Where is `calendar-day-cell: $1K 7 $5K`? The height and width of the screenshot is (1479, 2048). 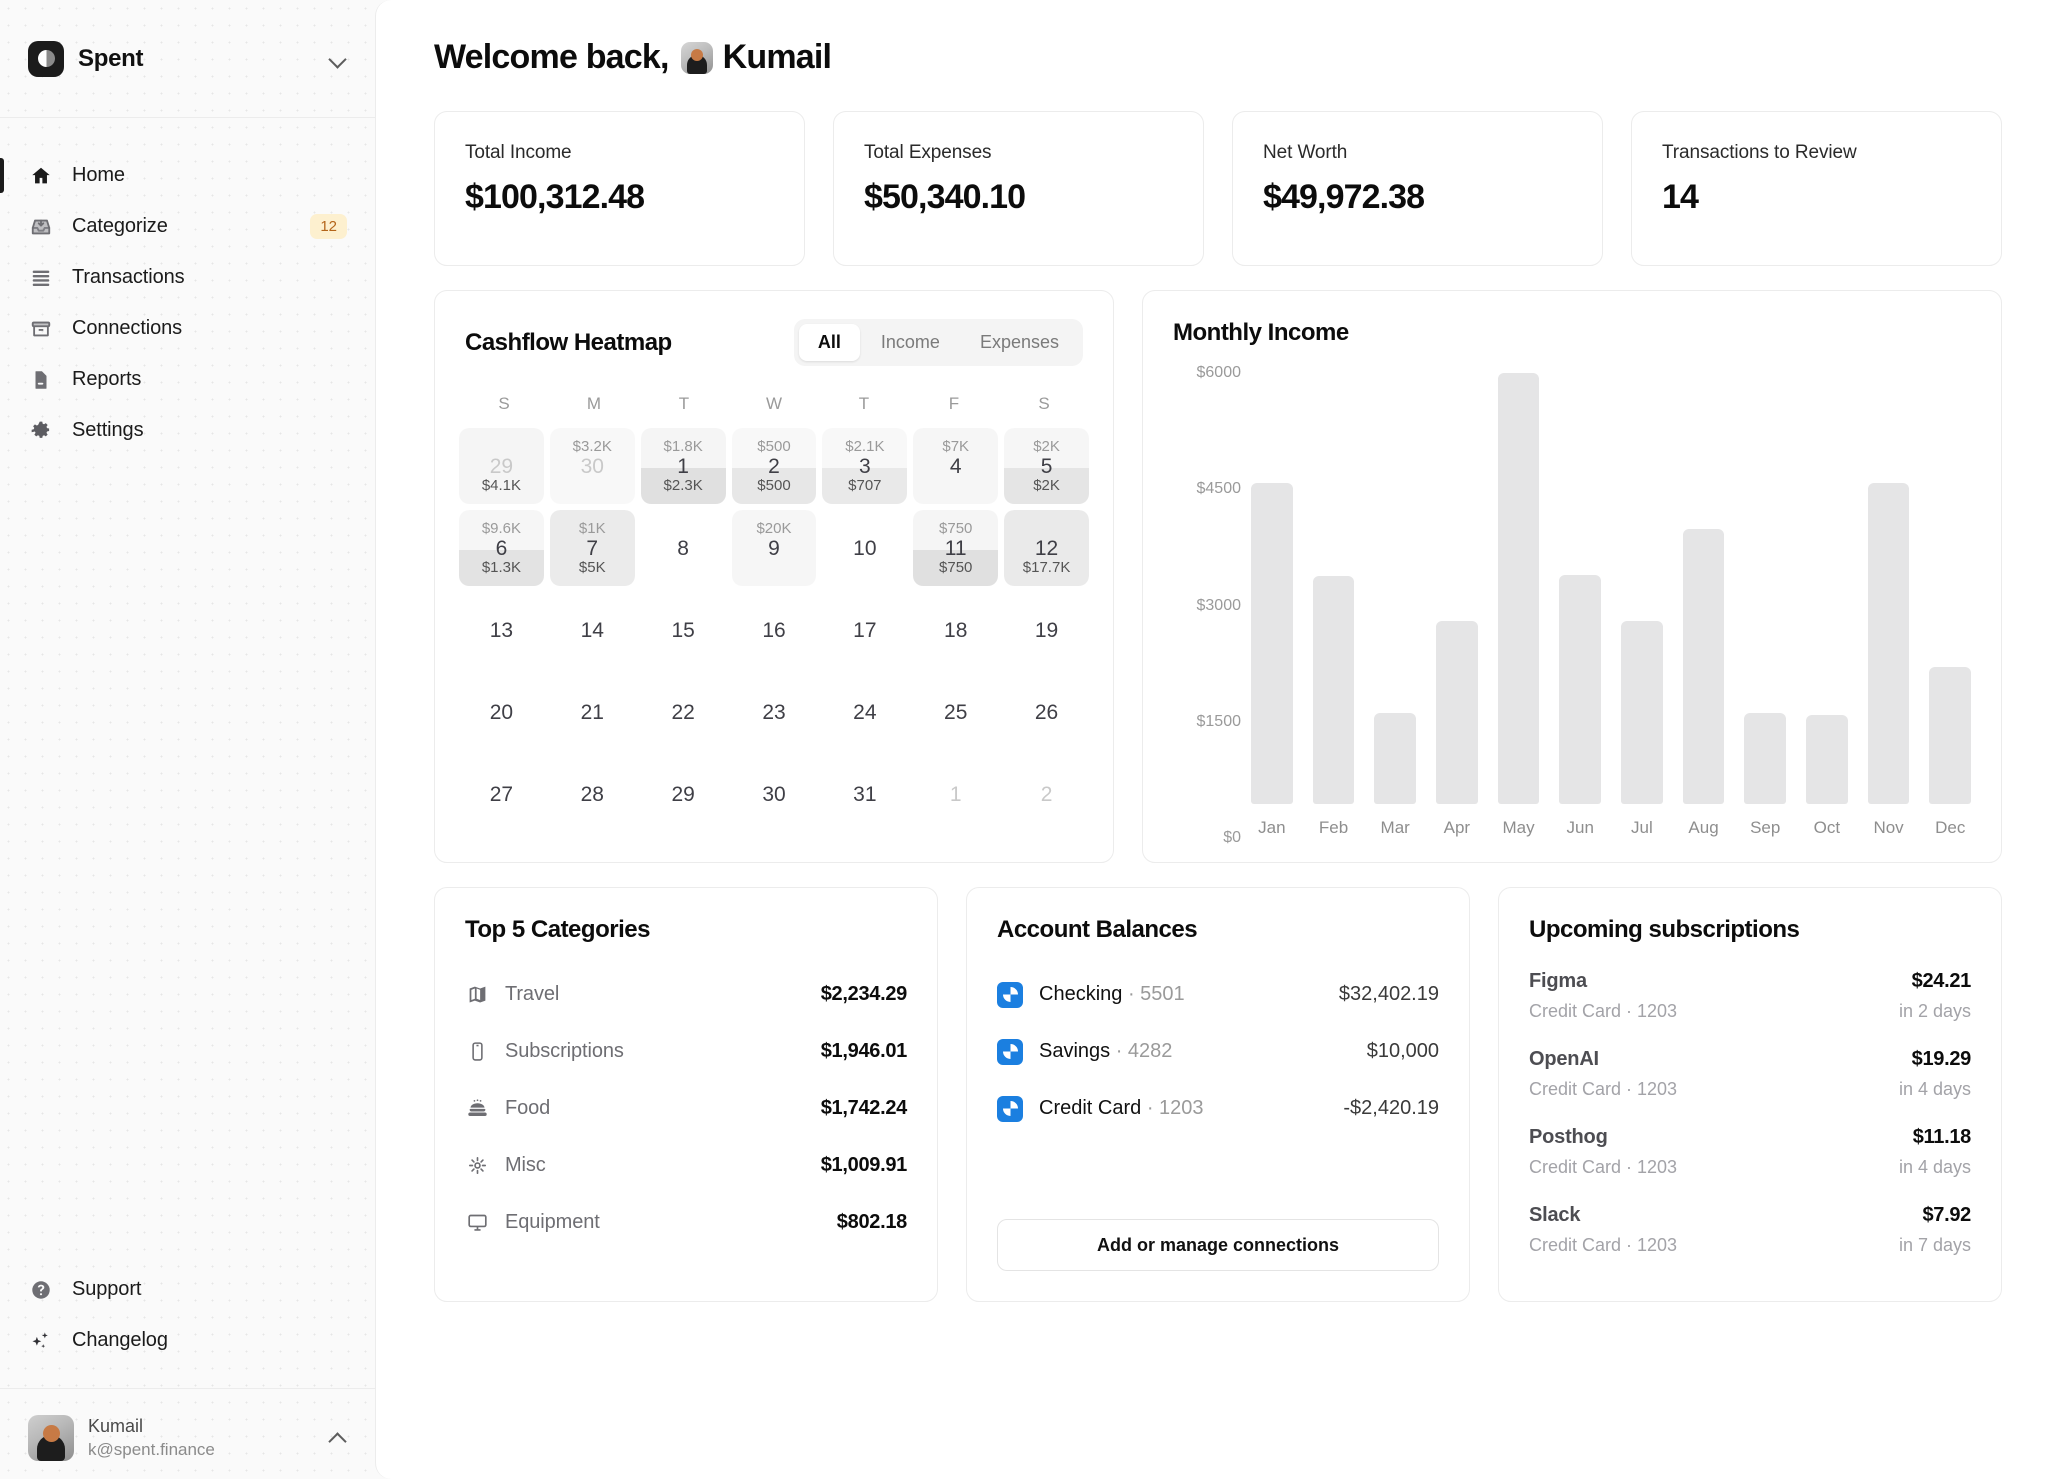 calendar-day-cell: $1K 7 $5K is located at coordinates (592, 548).